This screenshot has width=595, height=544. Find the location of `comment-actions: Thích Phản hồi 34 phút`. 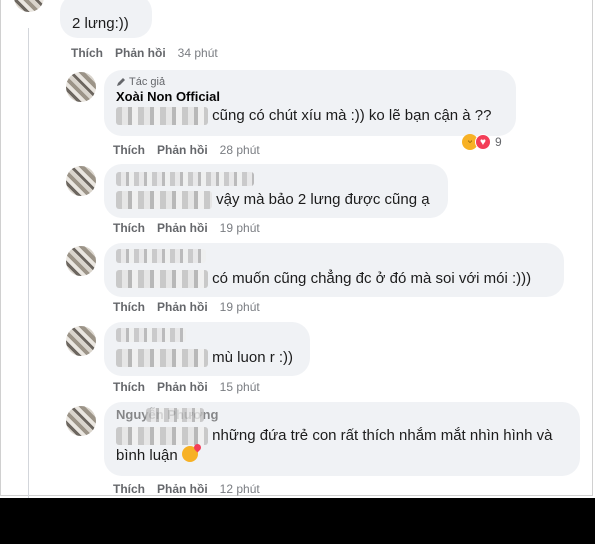

comment-actions: Thích Phản hồi 34 phút is located at coordinates (150, 53).